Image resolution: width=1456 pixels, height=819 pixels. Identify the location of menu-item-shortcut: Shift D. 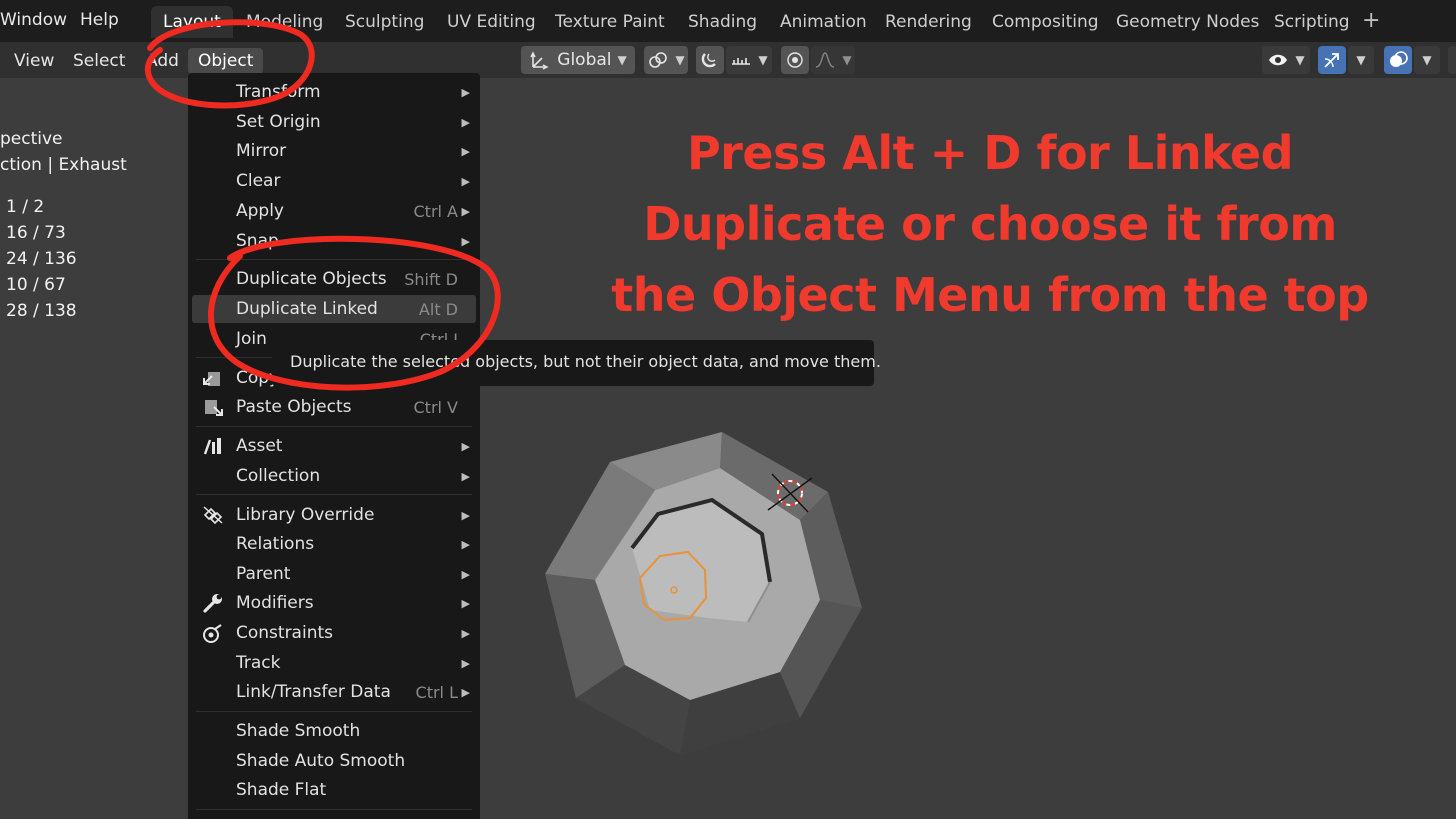
(431, 279).